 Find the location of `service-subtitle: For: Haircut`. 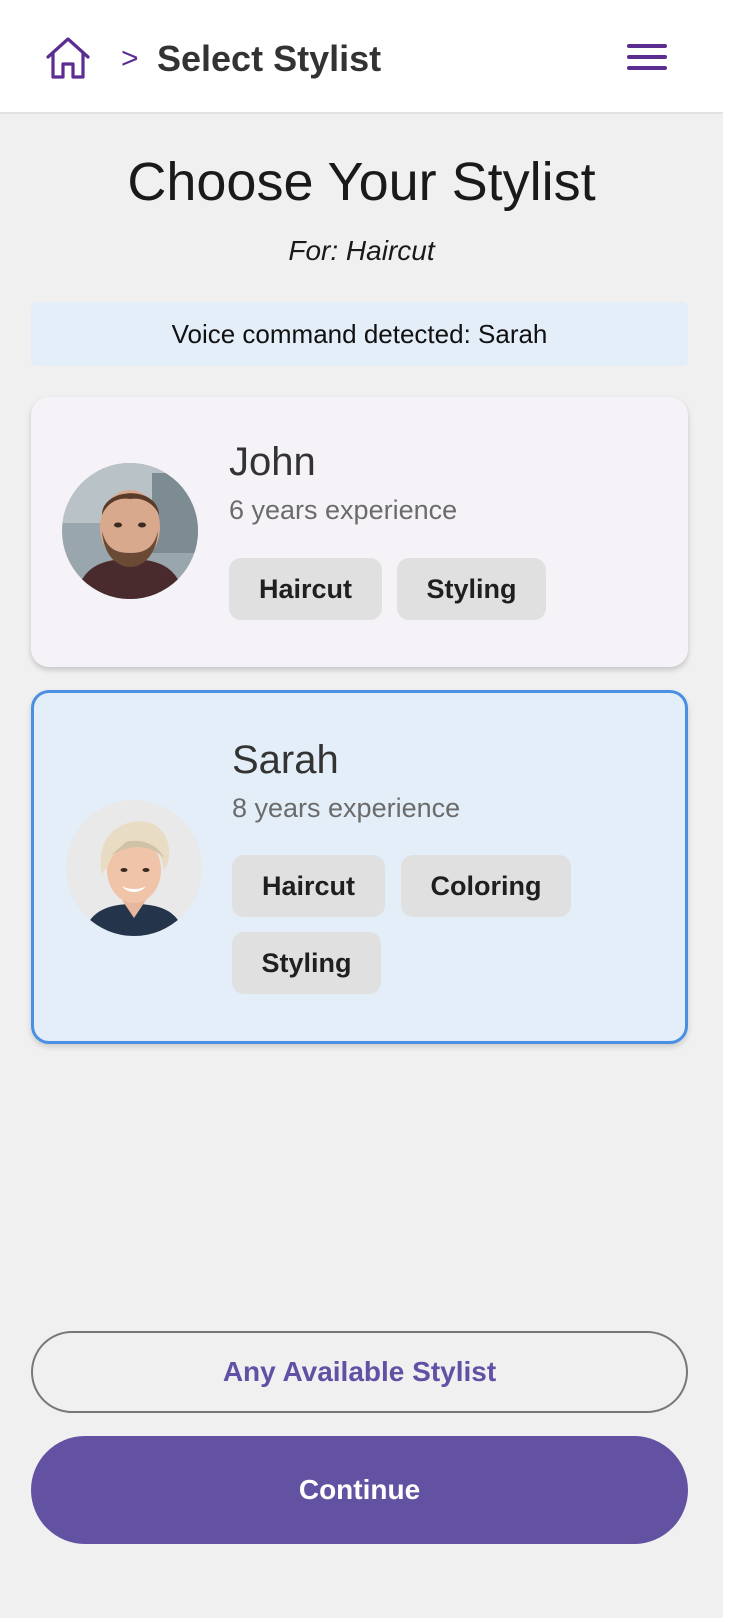

service-subtitle: For: Haircut is located at coordinates (361, 250).